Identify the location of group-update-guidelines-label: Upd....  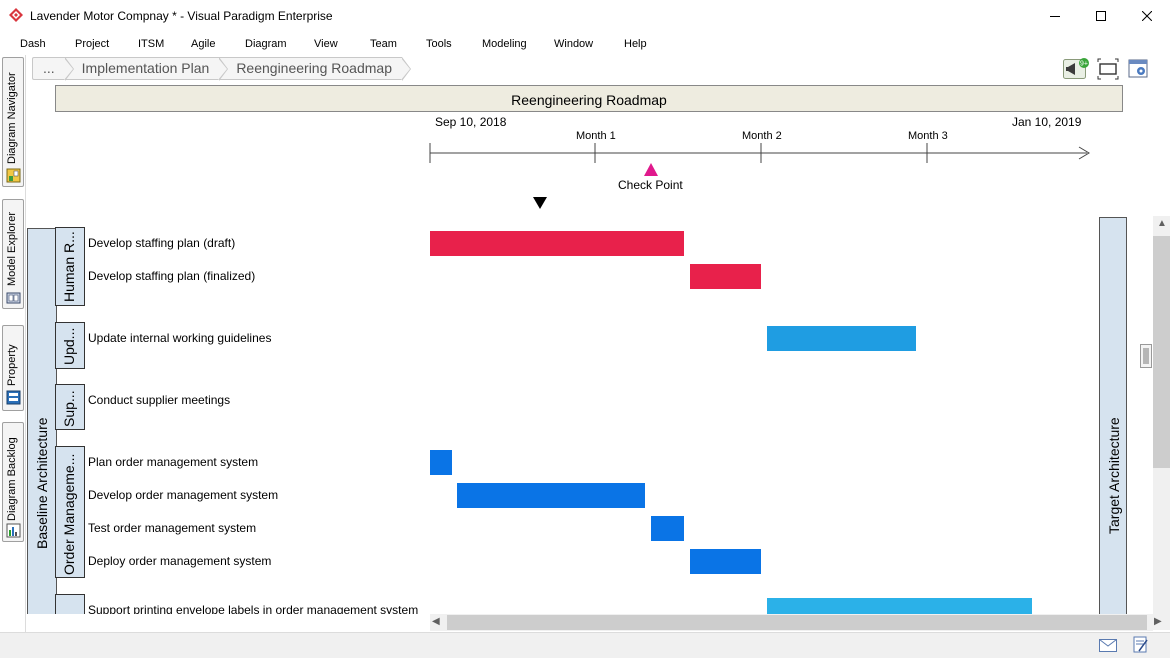
(69, 346).